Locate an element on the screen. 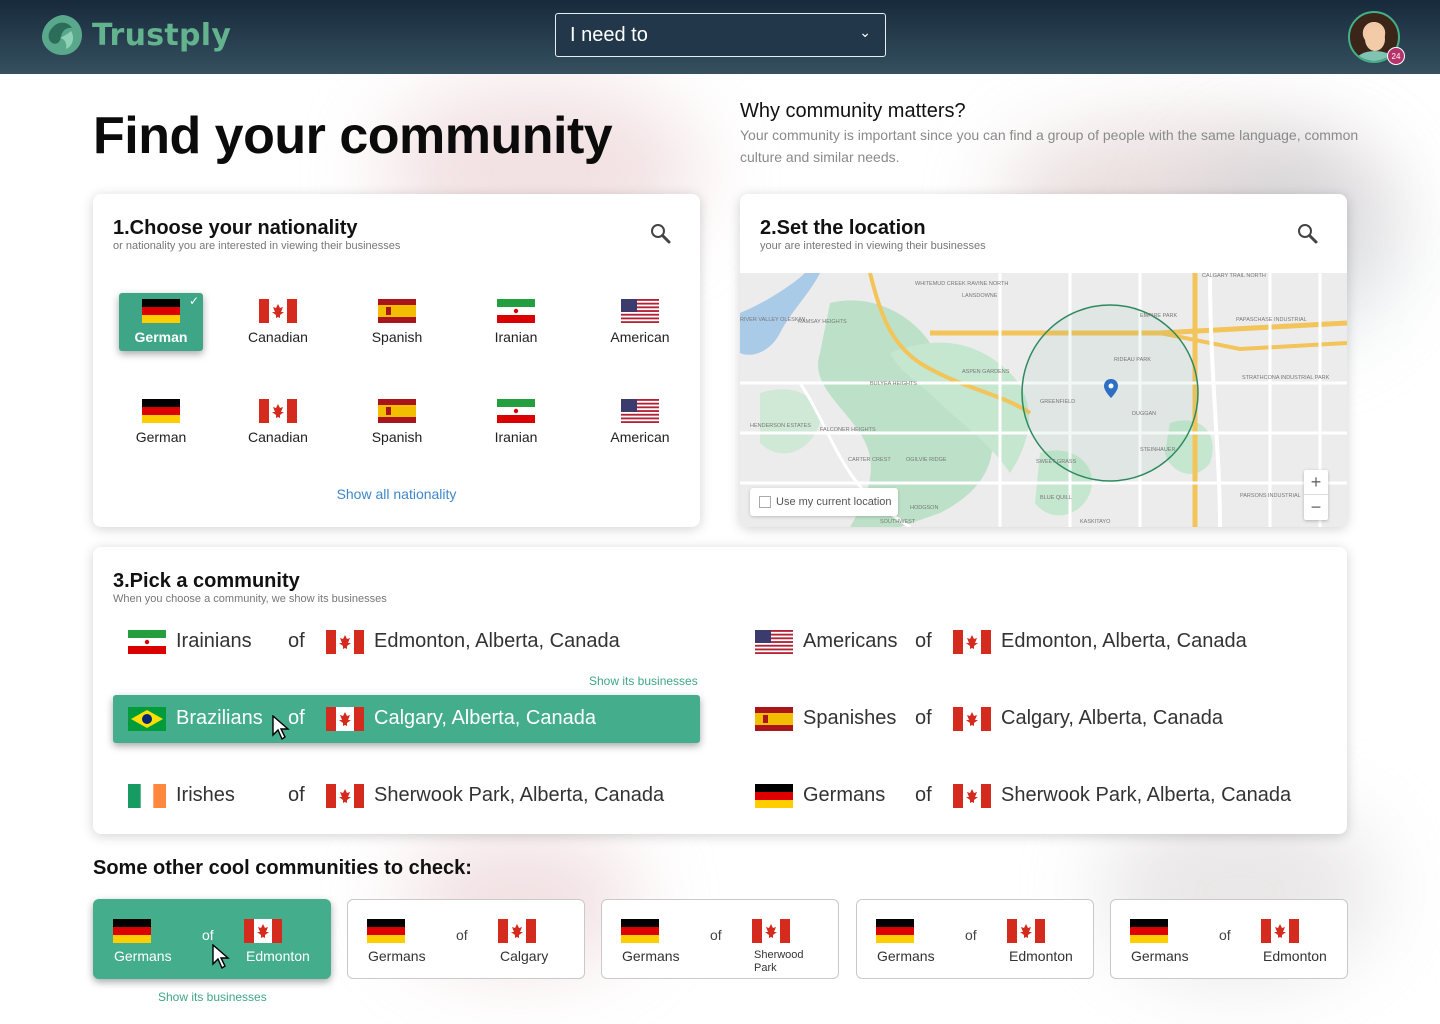 Image resolution: width=1440 pixels, height=1024 pixels. nationality-option: ✓ German is located at coordinates (161, 322).